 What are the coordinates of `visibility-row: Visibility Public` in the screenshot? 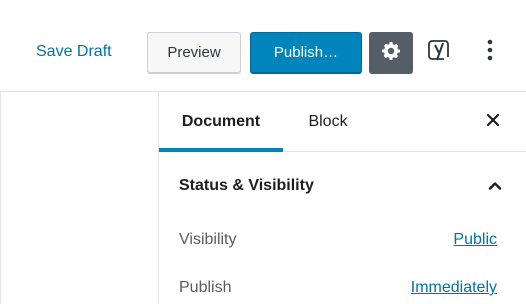 It's located at (342, 240).